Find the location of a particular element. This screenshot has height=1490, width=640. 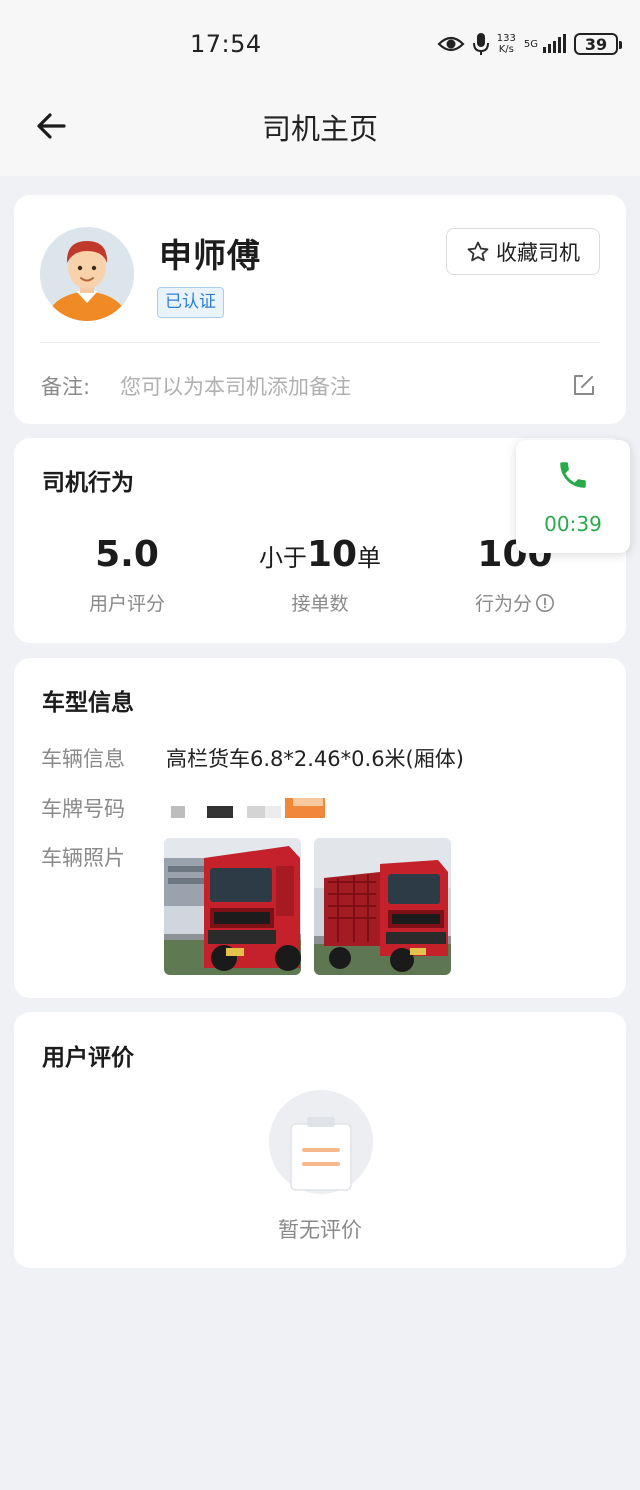

stat-orders-label: 接单数 is located at coordinates (320, 604).